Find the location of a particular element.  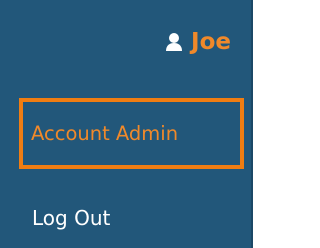

menu-item-log-out: Log Out is located at coordinates (71, 218).